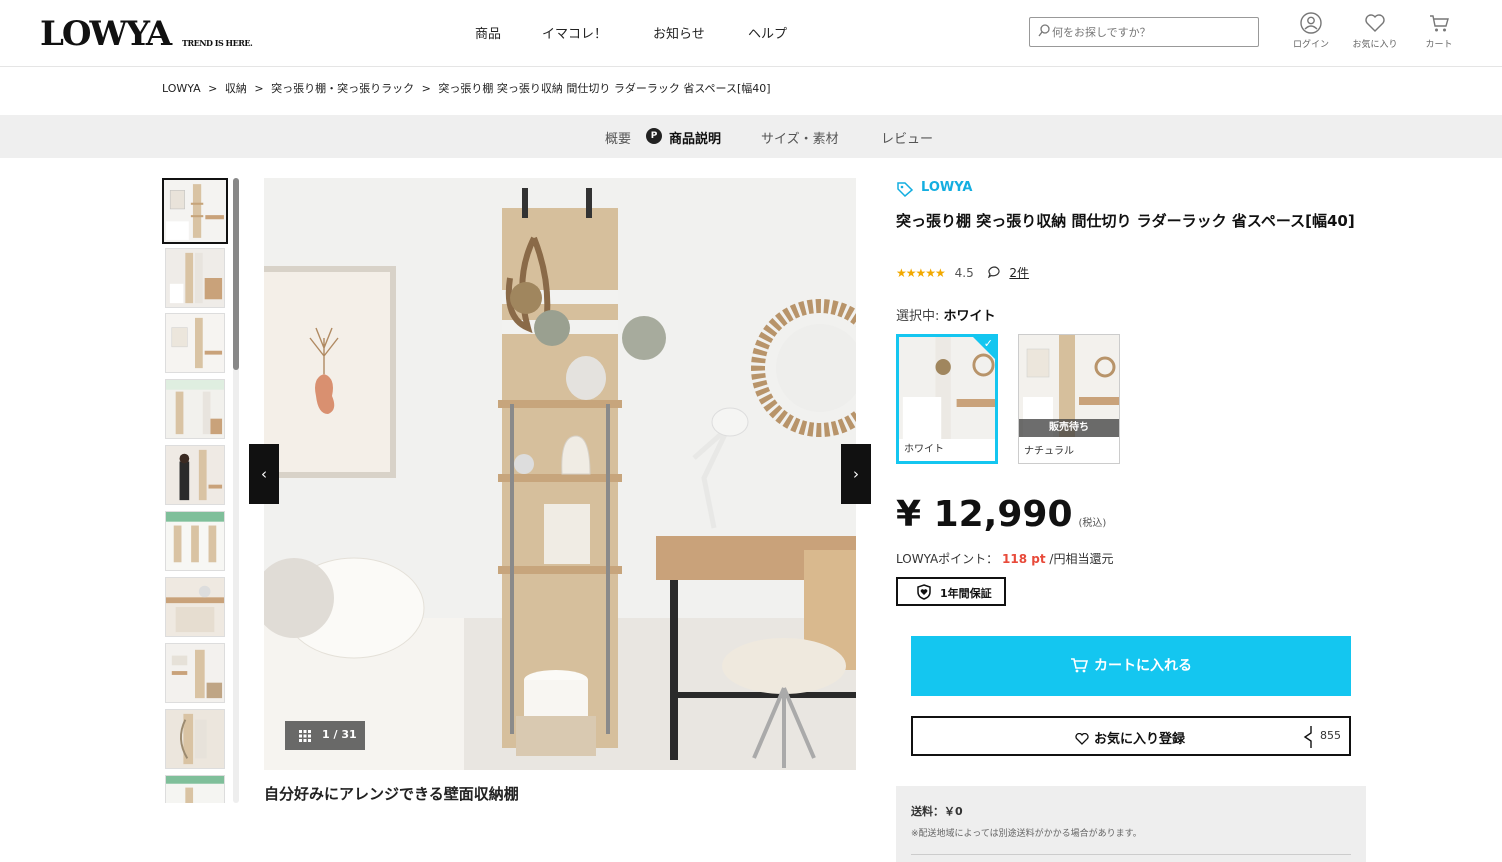  Describe the element at coordinates (1131, 824) in the screenshot. I see `shipping-info: 送料：￥0 ※配送地域によっては別途送料がかかる場合があります。` at that location.